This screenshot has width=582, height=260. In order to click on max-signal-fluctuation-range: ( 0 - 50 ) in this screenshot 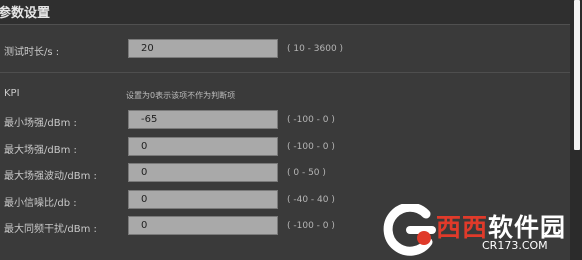, I will do `click(306, 173)`.